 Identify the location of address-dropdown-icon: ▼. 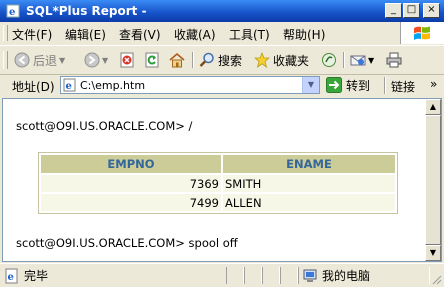
(310, 85).